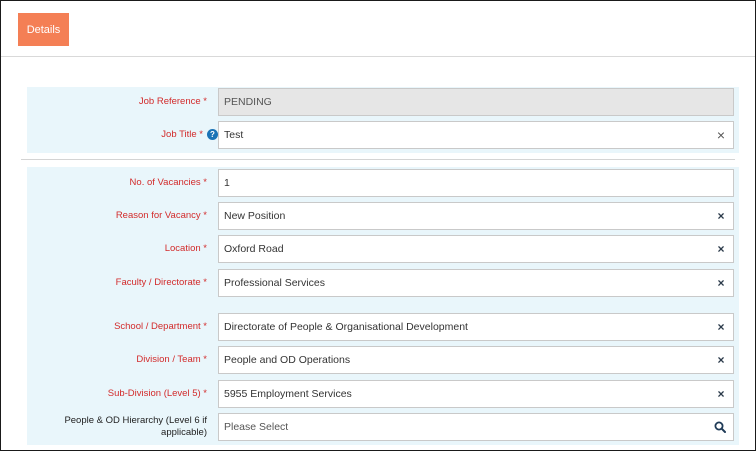  What do you see at coordinates (476, 427) in the screenshot?
I see `hierarchy-lookup: Please Select` at bounding box center [476, 427].